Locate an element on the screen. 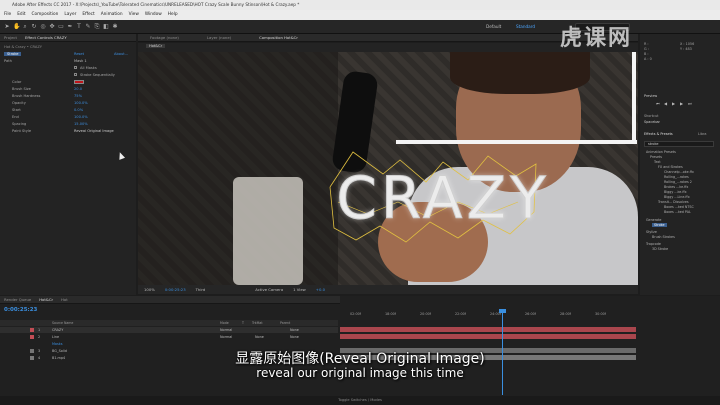 This screenshot has width=720, height=405. col-mode: Mode is located at coordinates (224, 323).